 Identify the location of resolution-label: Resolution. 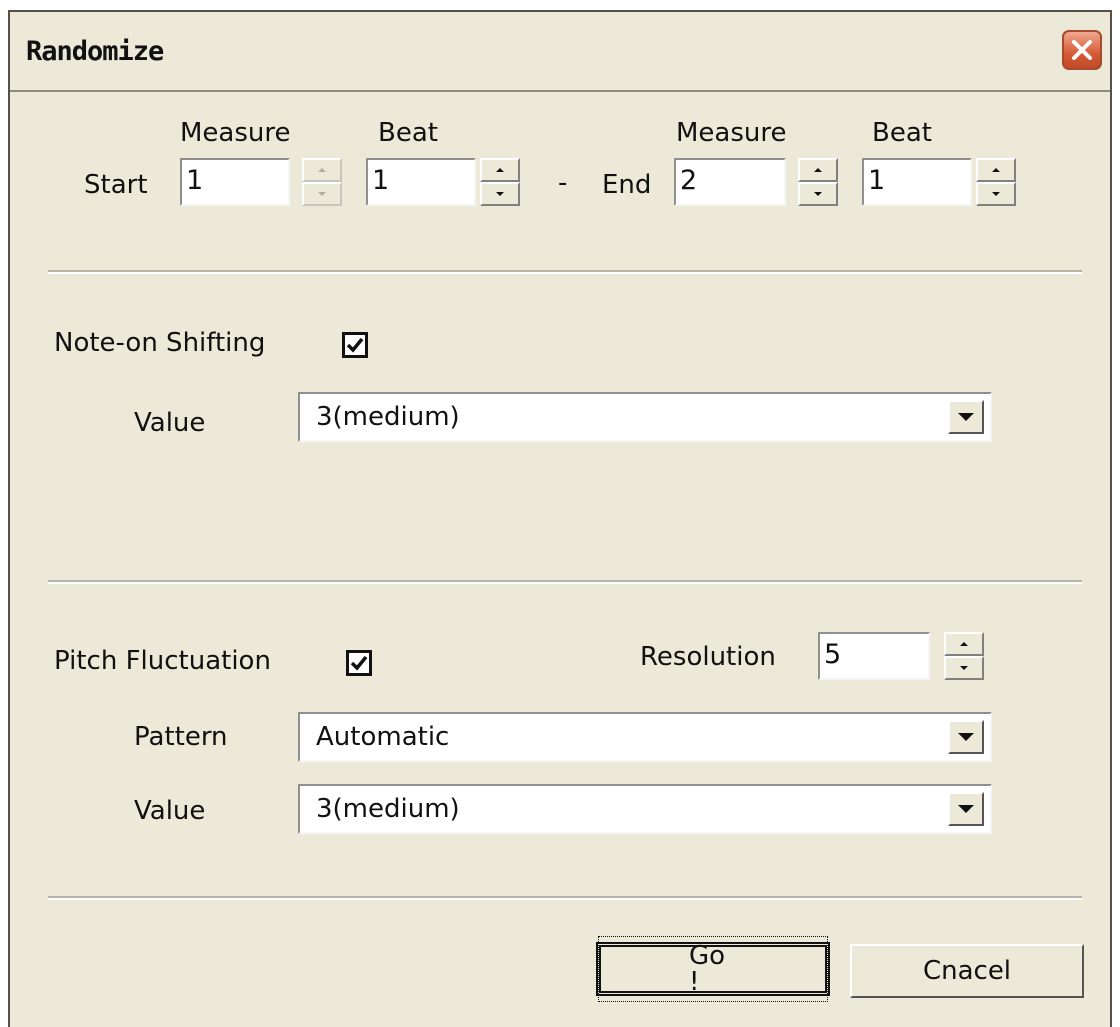
(708, 657).